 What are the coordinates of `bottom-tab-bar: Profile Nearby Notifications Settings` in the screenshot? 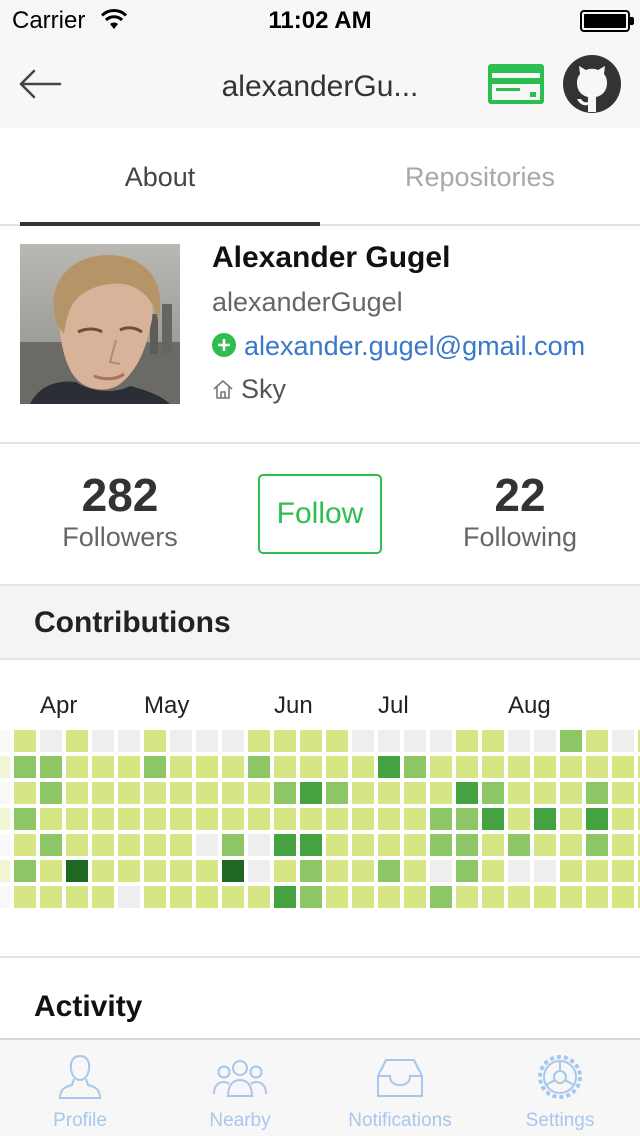 It's located at (320, 1087).